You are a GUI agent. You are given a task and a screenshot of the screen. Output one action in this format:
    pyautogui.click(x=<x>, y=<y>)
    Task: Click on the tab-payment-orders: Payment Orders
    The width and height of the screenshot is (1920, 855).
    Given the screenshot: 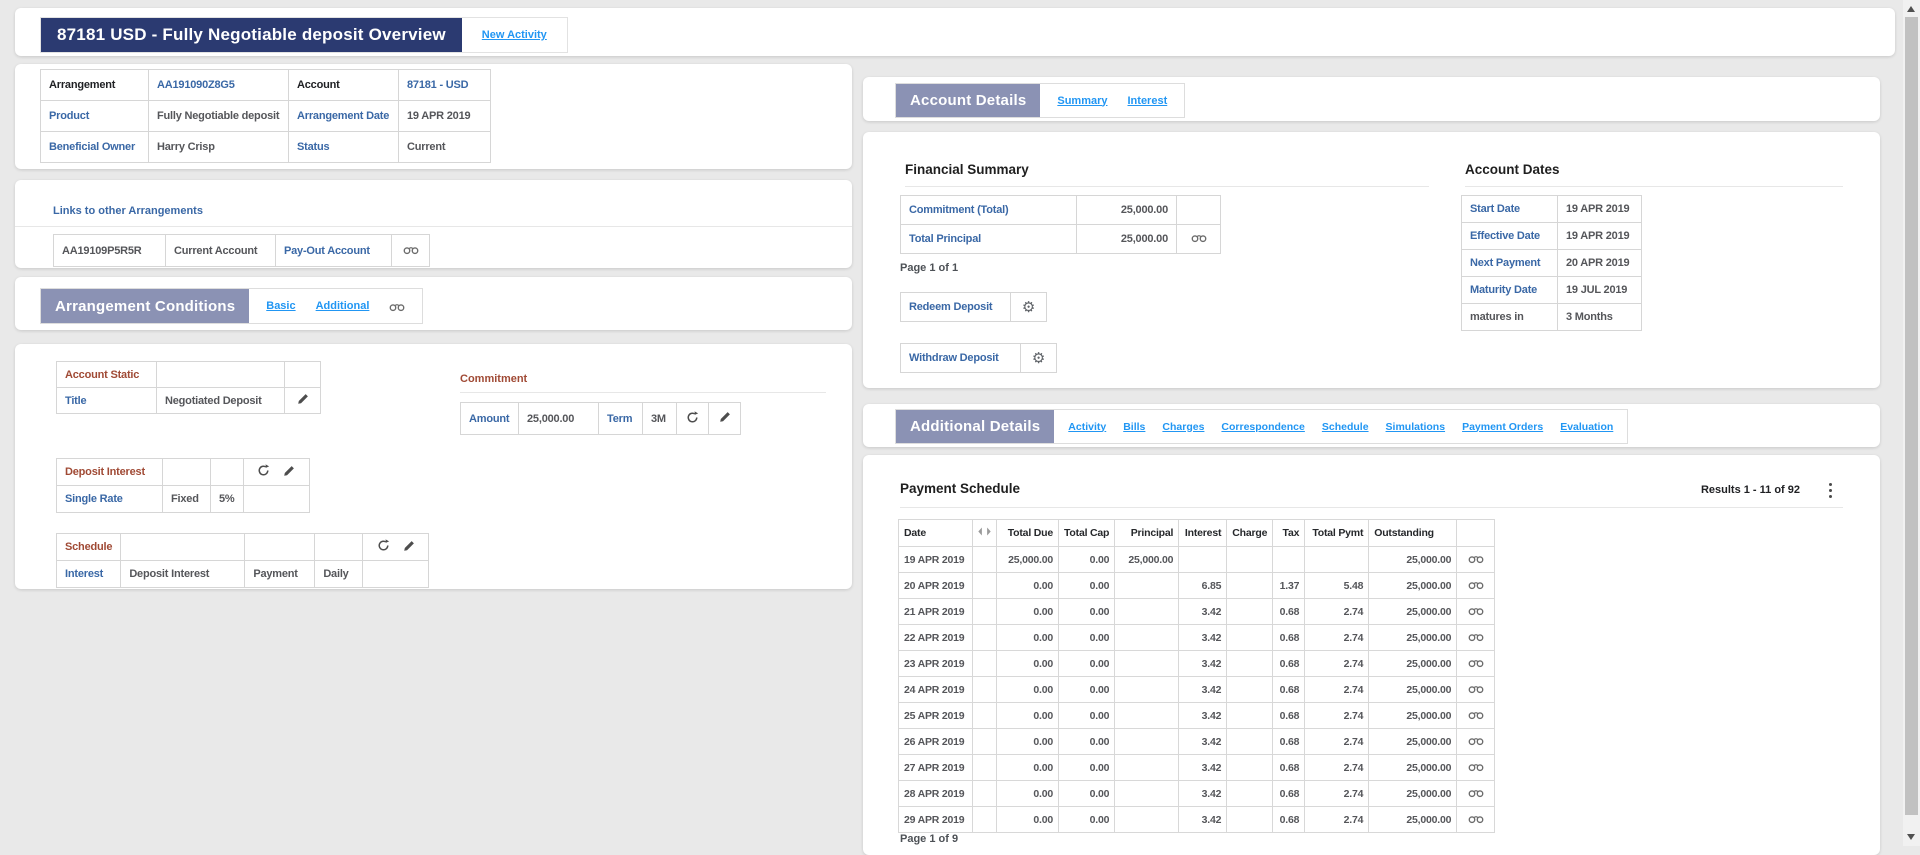 What is the action you would take?
    pyautogui.click(x=1502, y=427)
    